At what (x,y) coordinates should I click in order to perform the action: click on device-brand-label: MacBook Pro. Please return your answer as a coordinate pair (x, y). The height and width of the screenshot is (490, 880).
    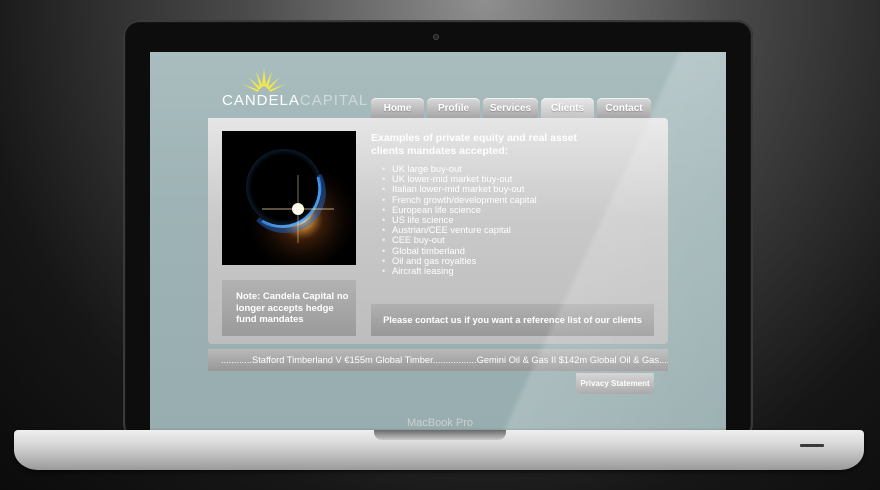
    Looking at the image, I should click on (440, 423).